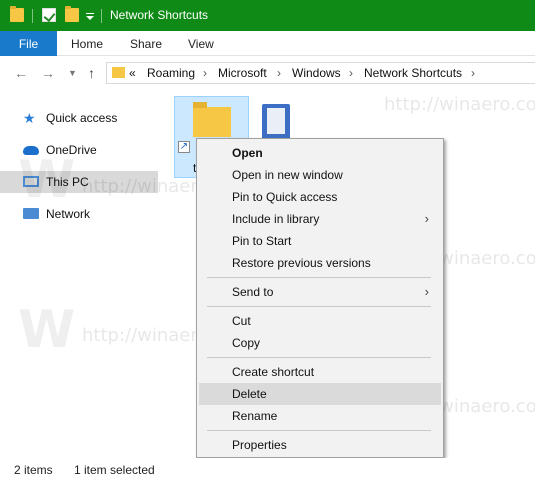  I want to click on menu-item-label: Pin to Start, so click(262, 241).